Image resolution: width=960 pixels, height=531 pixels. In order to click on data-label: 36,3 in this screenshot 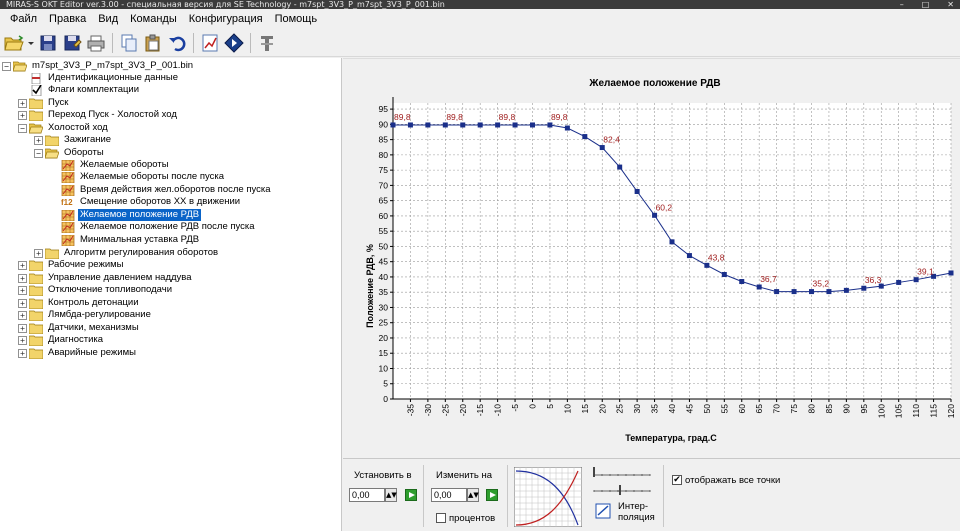, I will do `click(873, 280)`.